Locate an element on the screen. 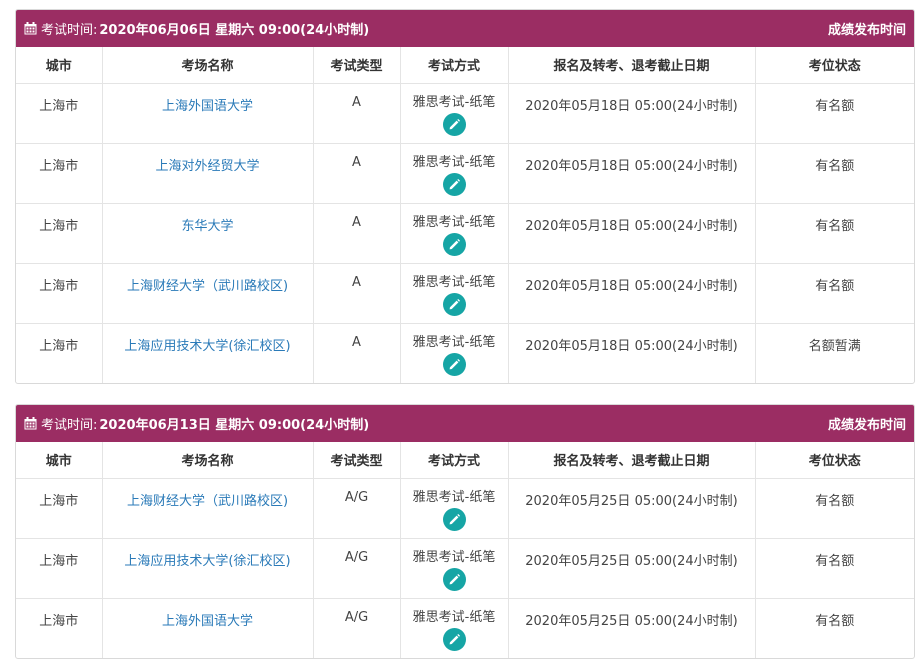  session-time: 考试时间: 2020年06月13日 星期六 09:00(24小时制) is located at coordinates (196, 423).